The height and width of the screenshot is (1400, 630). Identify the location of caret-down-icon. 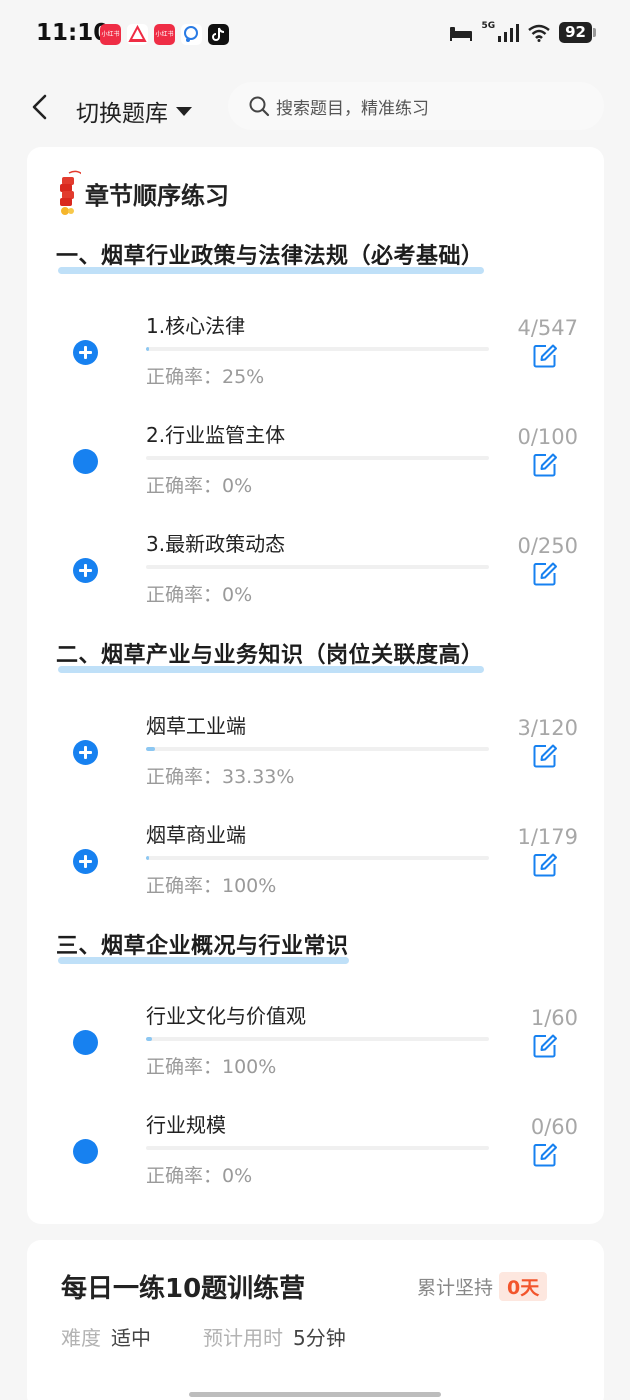
(184, 111).